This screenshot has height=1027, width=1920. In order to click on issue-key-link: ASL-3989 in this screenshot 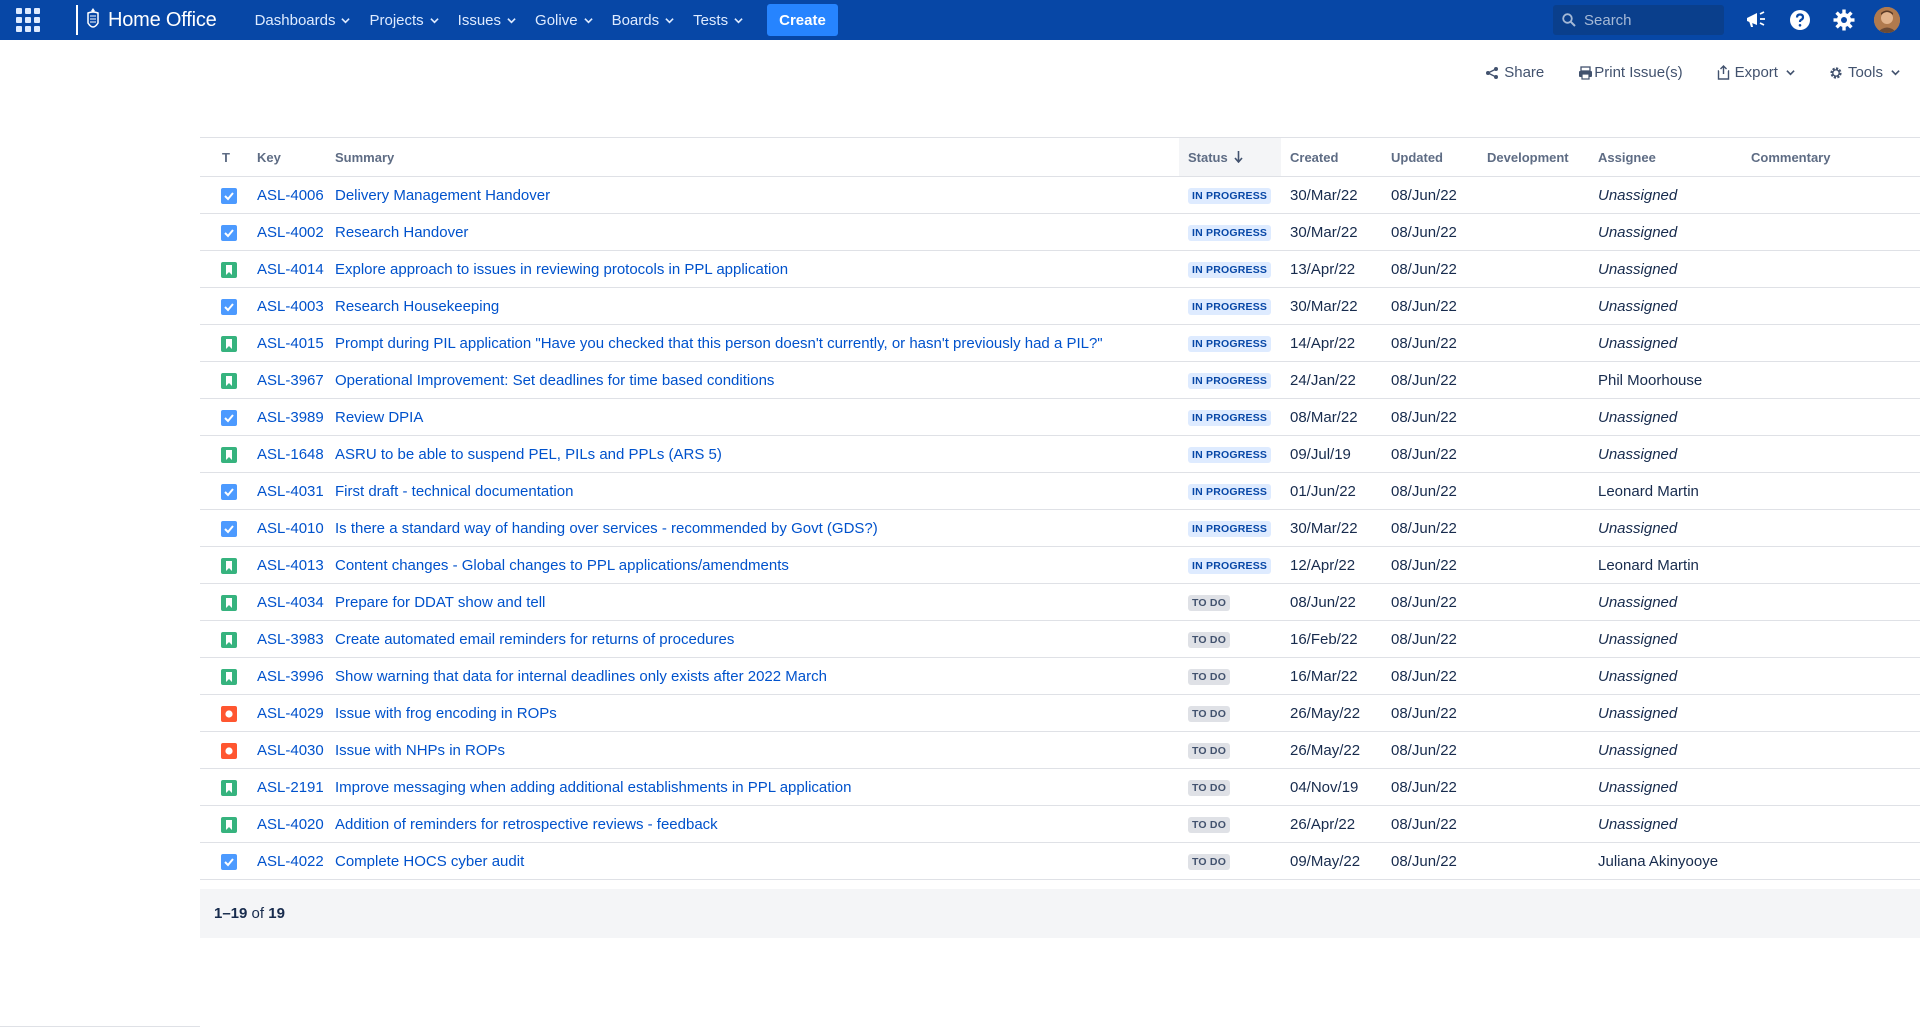, I will do `click(290, 417)`.